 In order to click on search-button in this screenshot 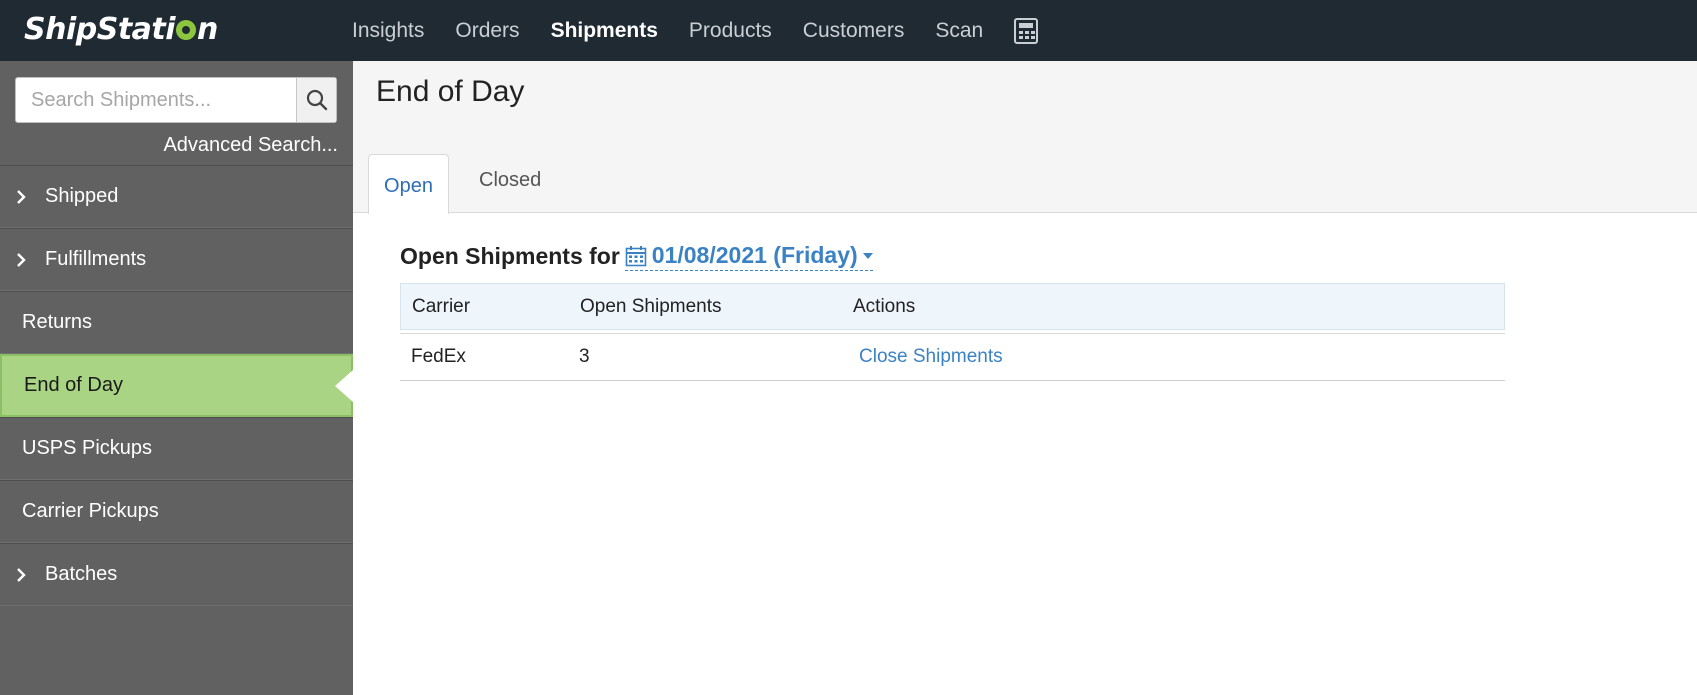, I will do `click(316, 100)`.